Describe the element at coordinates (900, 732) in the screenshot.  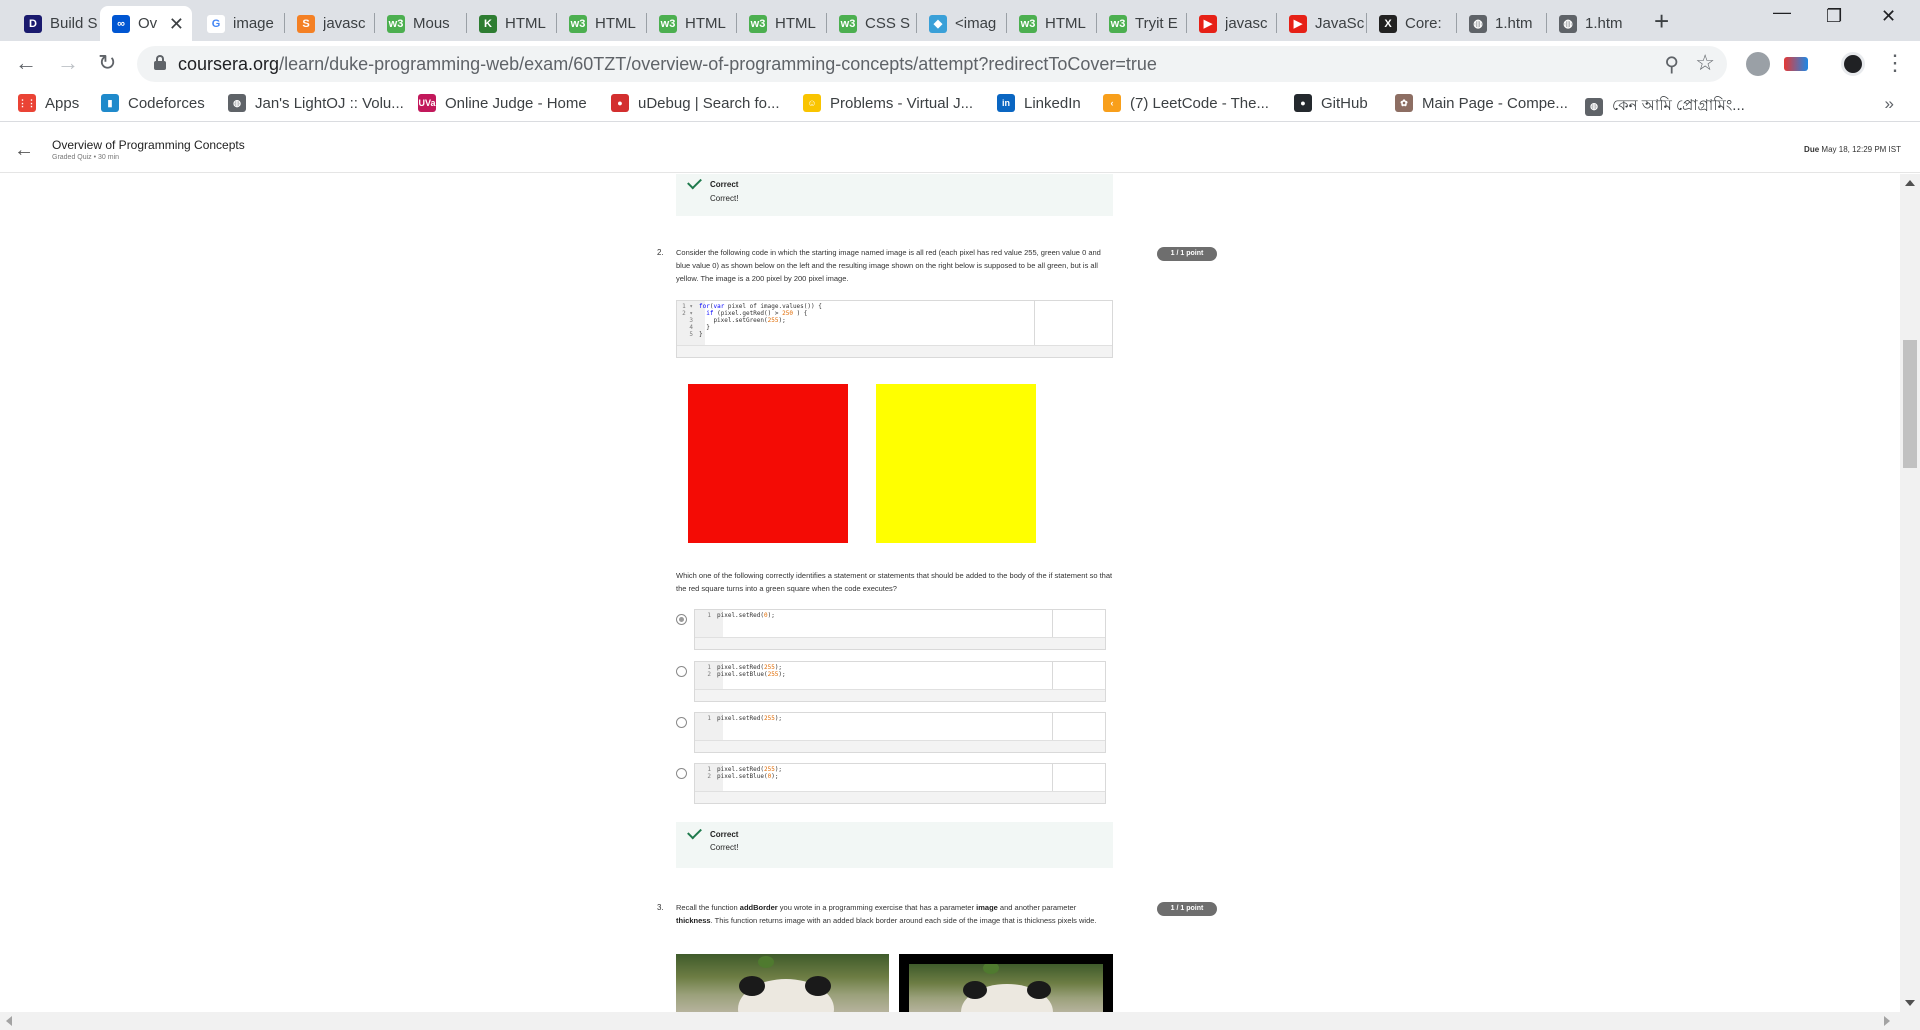
I see `option-code-3: 1 pixel.setRed(255);` at that location.